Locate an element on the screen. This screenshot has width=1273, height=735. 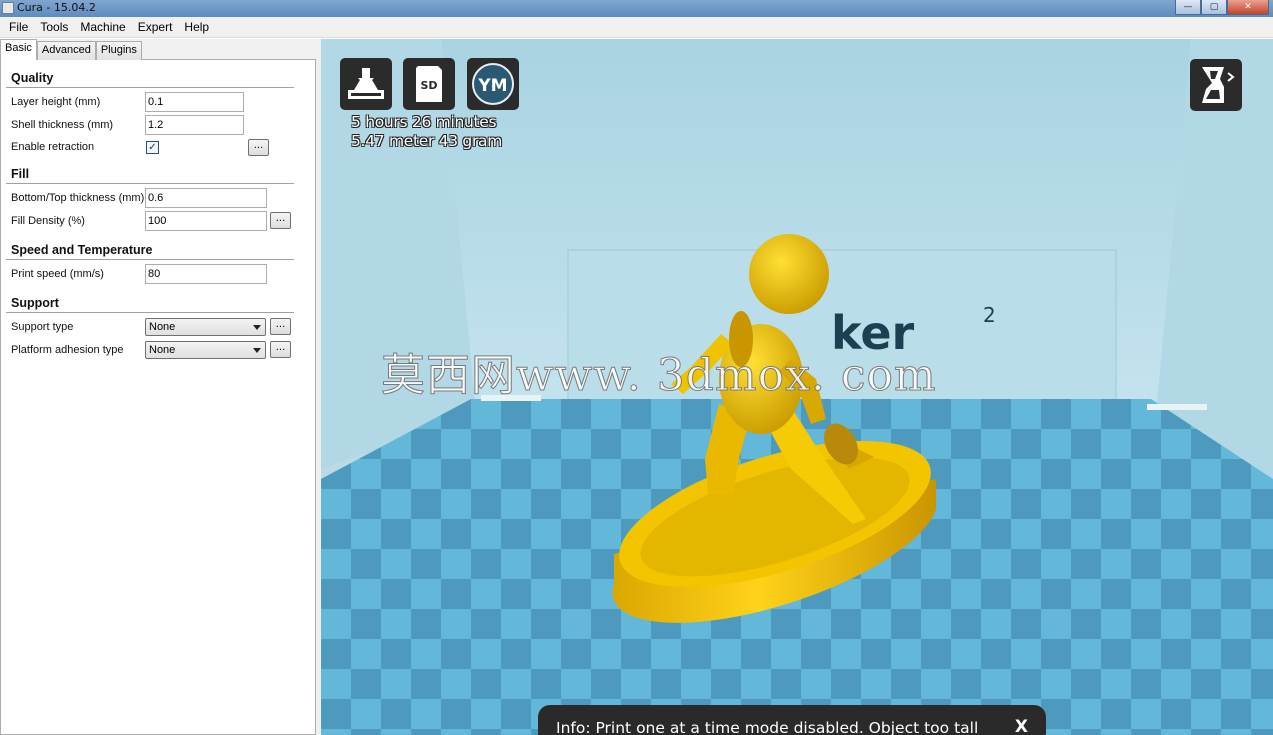
window-title: Cura - 15.04.2 is located at coordinates (56, 7).